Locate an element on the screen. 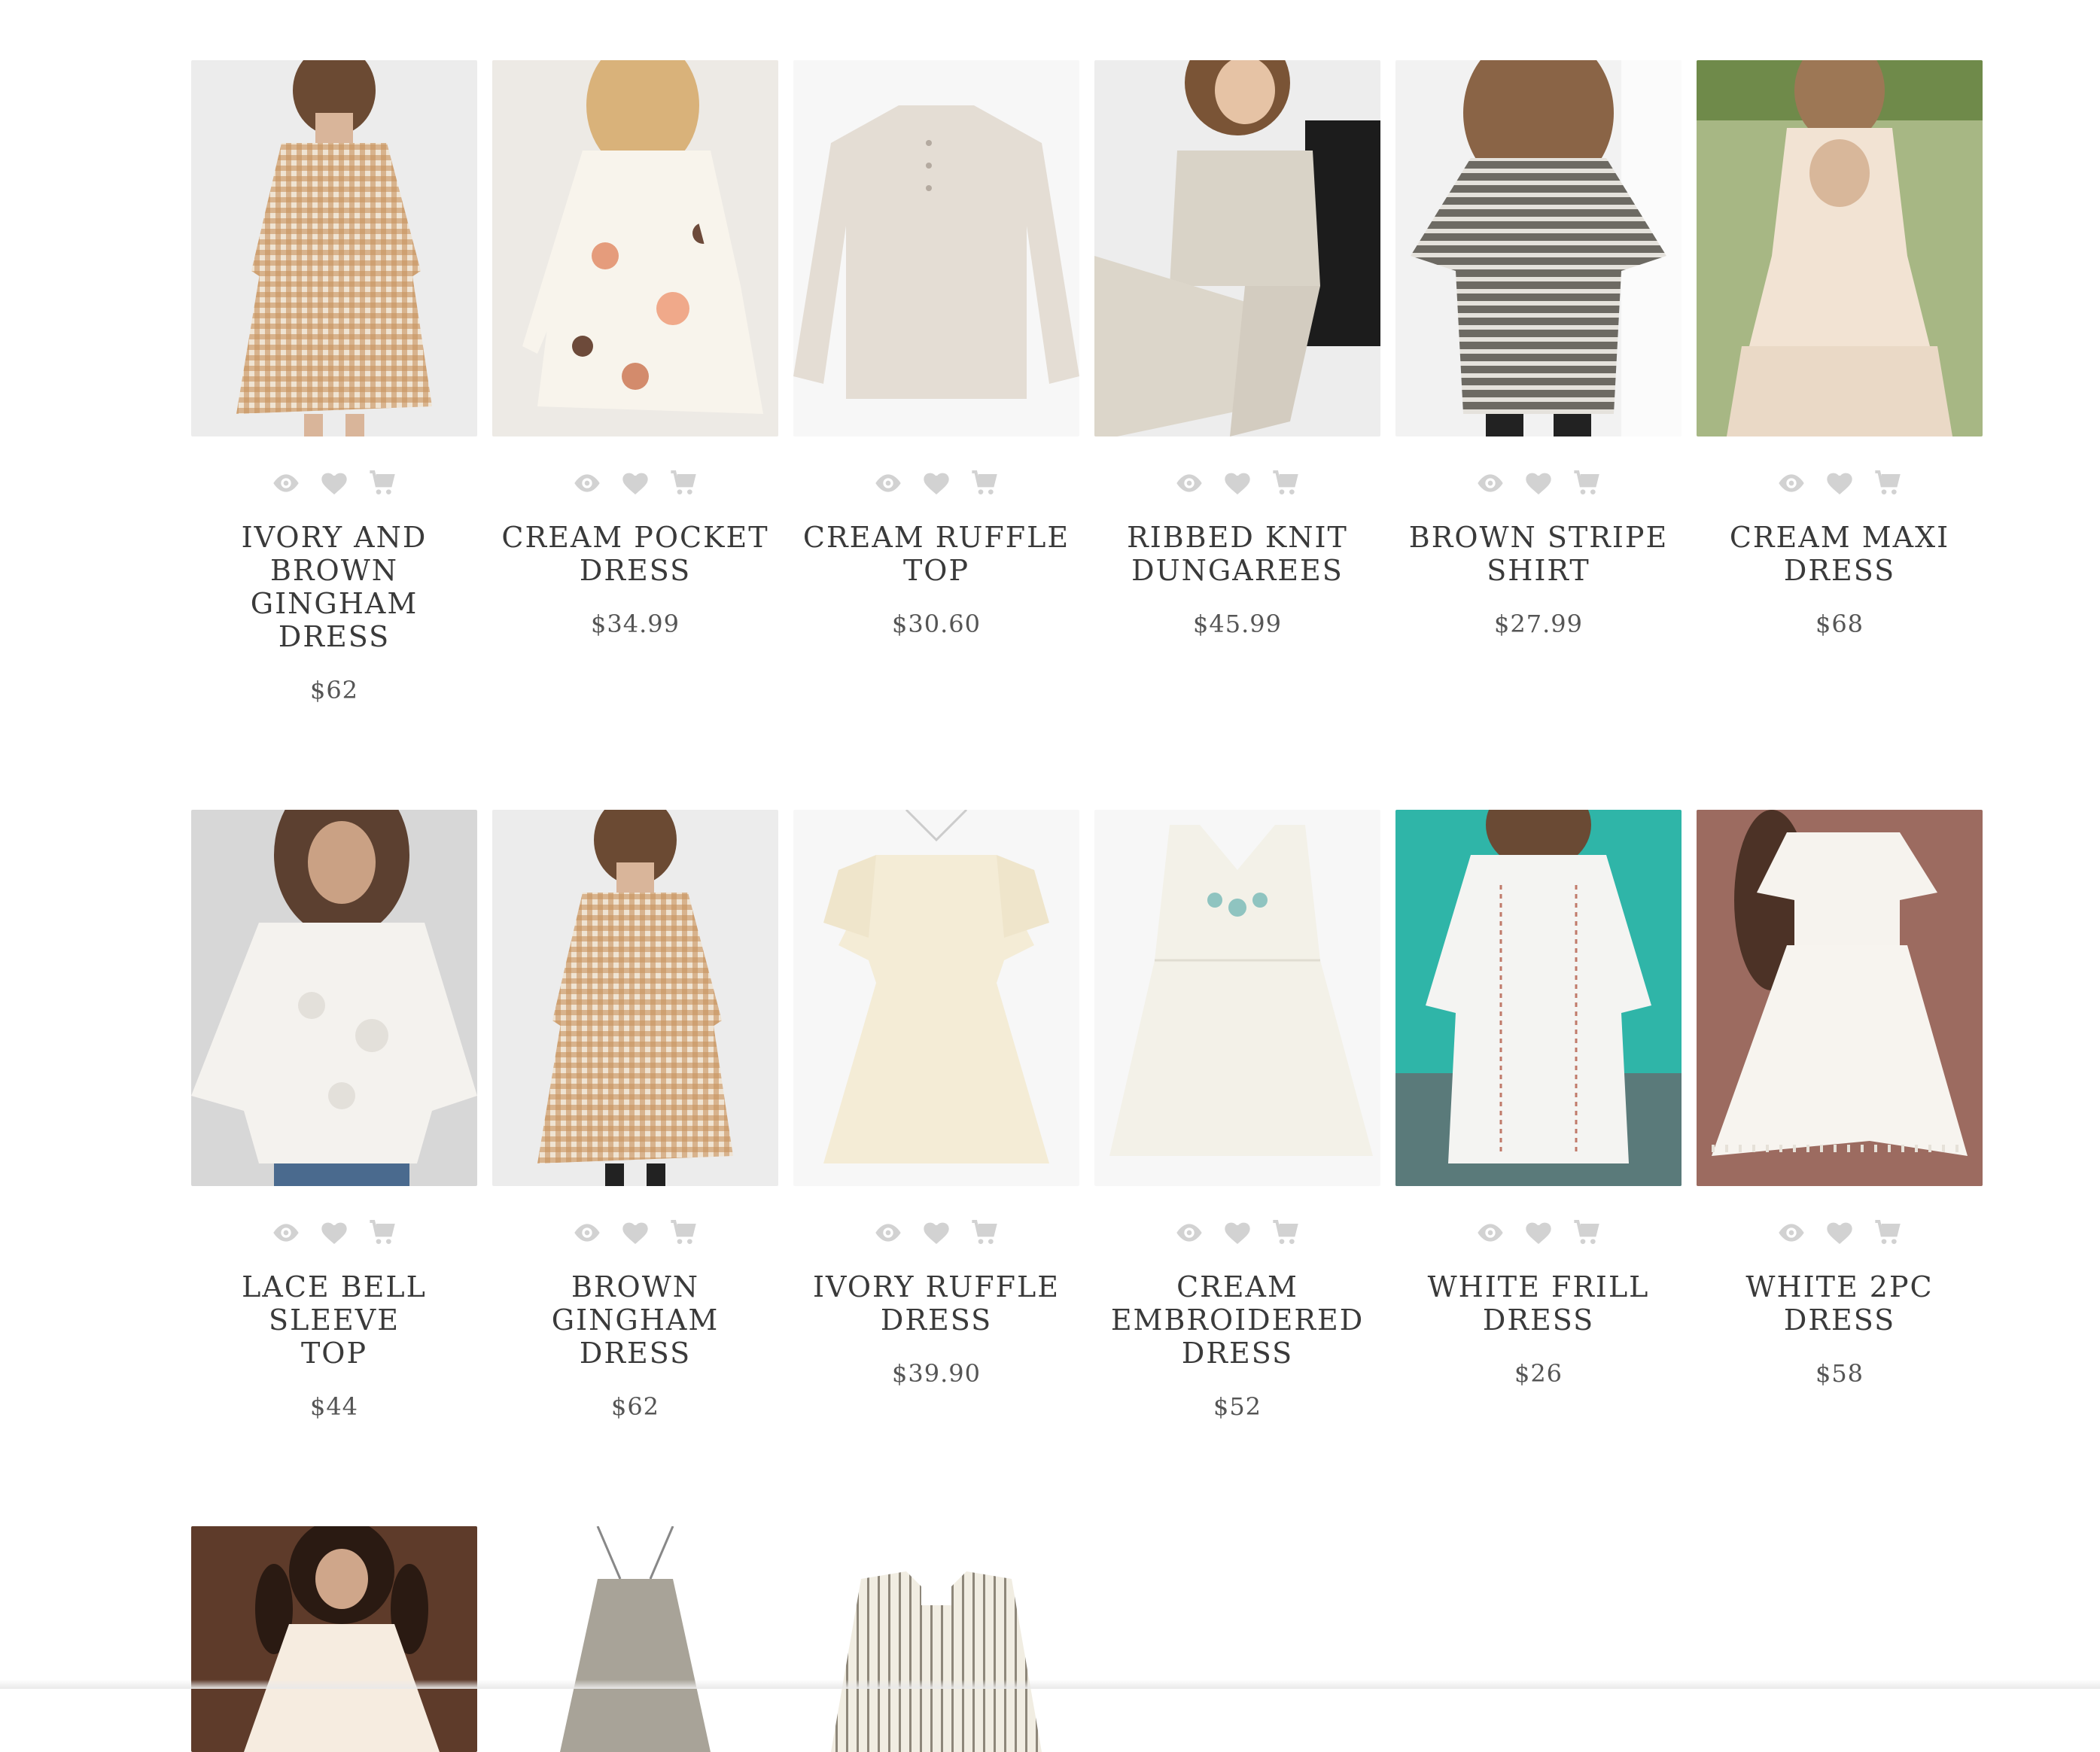 The width and height of the screenshot is (2100, 1752). product-card: CREAM POCKET DRESS $34.99 is located at coordinates (635, 382).